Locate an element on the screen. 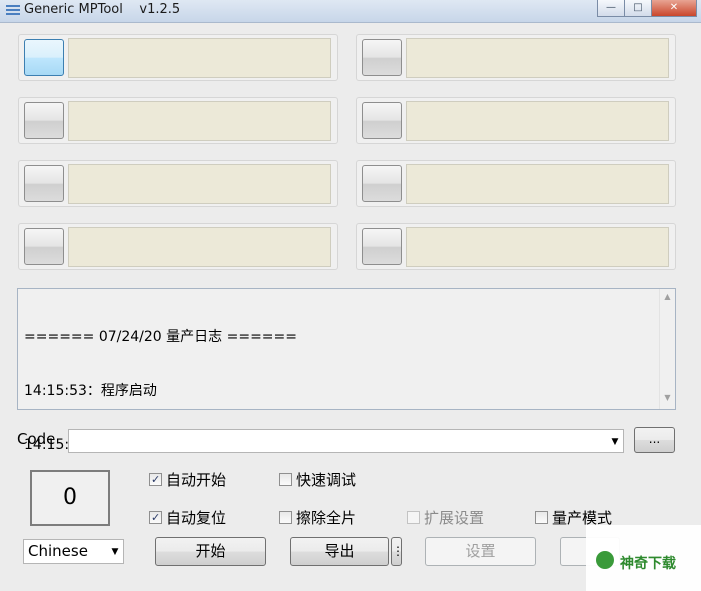 Image resolution: width=701 pixels, height=591 pixels. quick-debug-checkbox: 快速调试 is located at coordinates (317, 480).